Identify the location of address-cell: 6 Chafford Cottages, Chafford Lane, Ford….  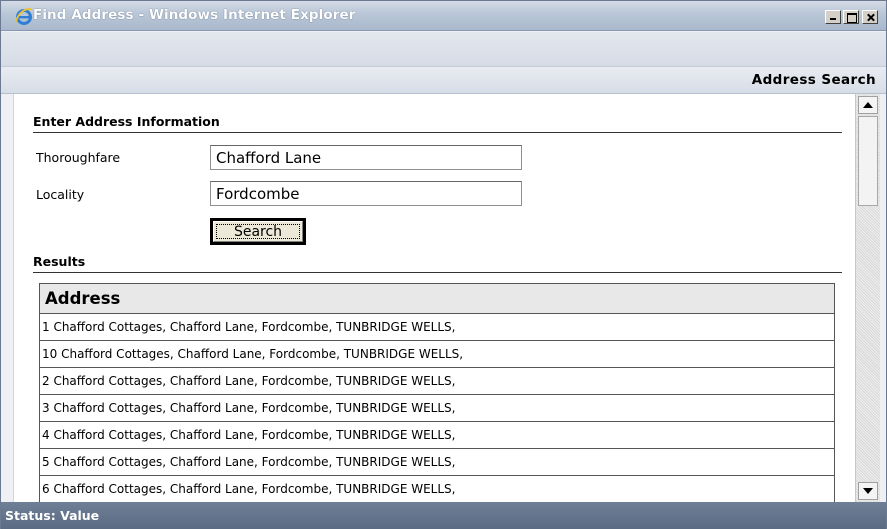
(437, 488).